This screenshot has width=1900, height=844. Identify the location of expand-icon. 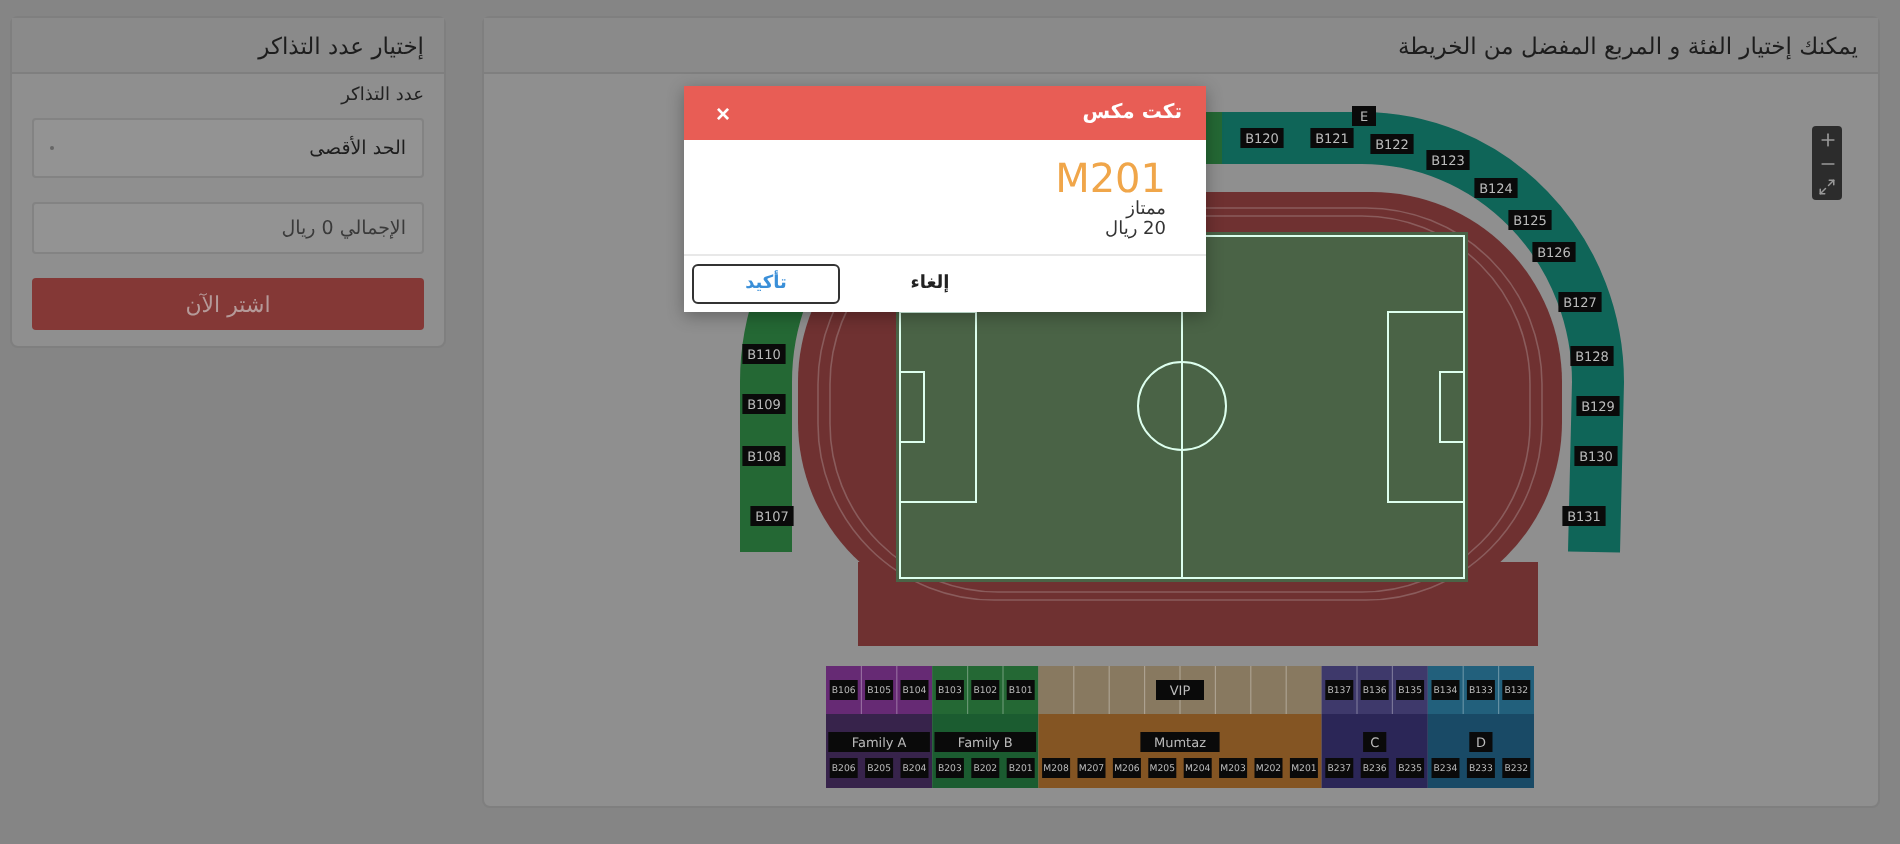
(1827, 187).